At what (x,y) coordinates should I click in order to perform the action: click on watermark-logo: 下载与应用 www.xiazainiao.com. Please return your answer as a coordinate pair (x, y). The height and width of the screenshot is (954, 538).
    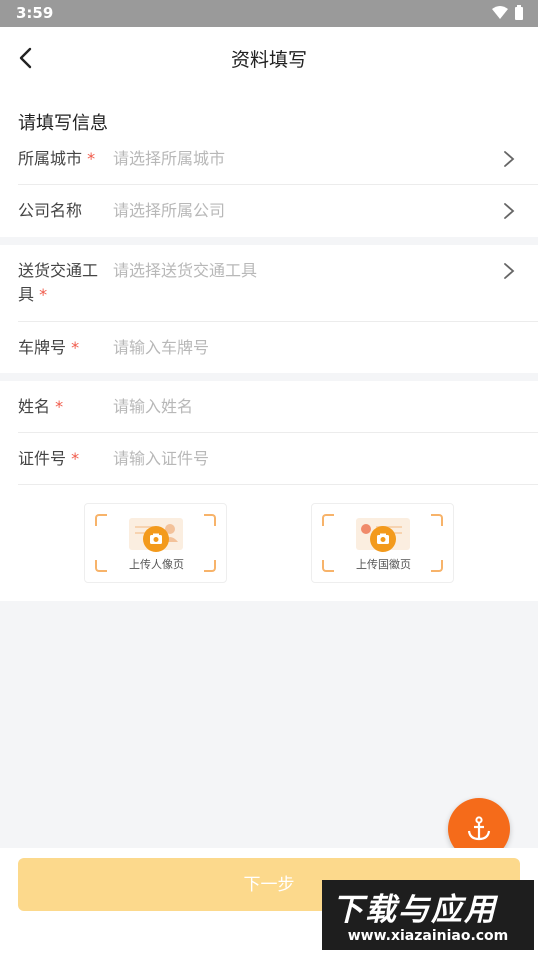
    Looking at the image, I should click on (428, 915).